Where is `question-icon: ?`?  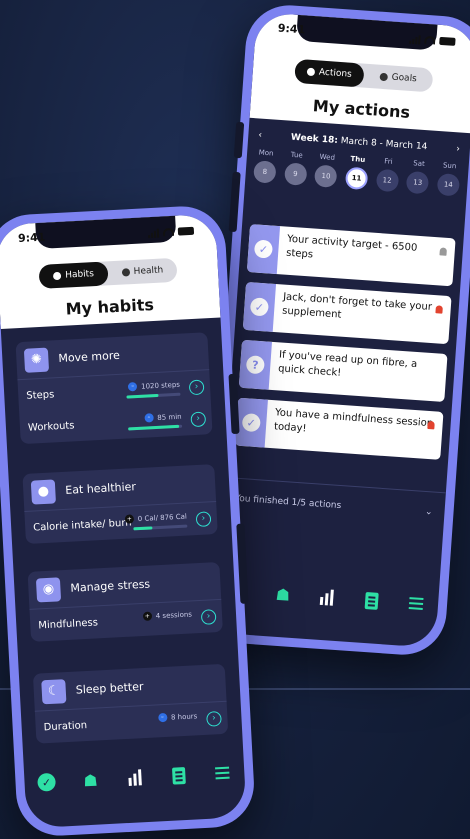 question-icon: ? is located at coordinates (255, 365).